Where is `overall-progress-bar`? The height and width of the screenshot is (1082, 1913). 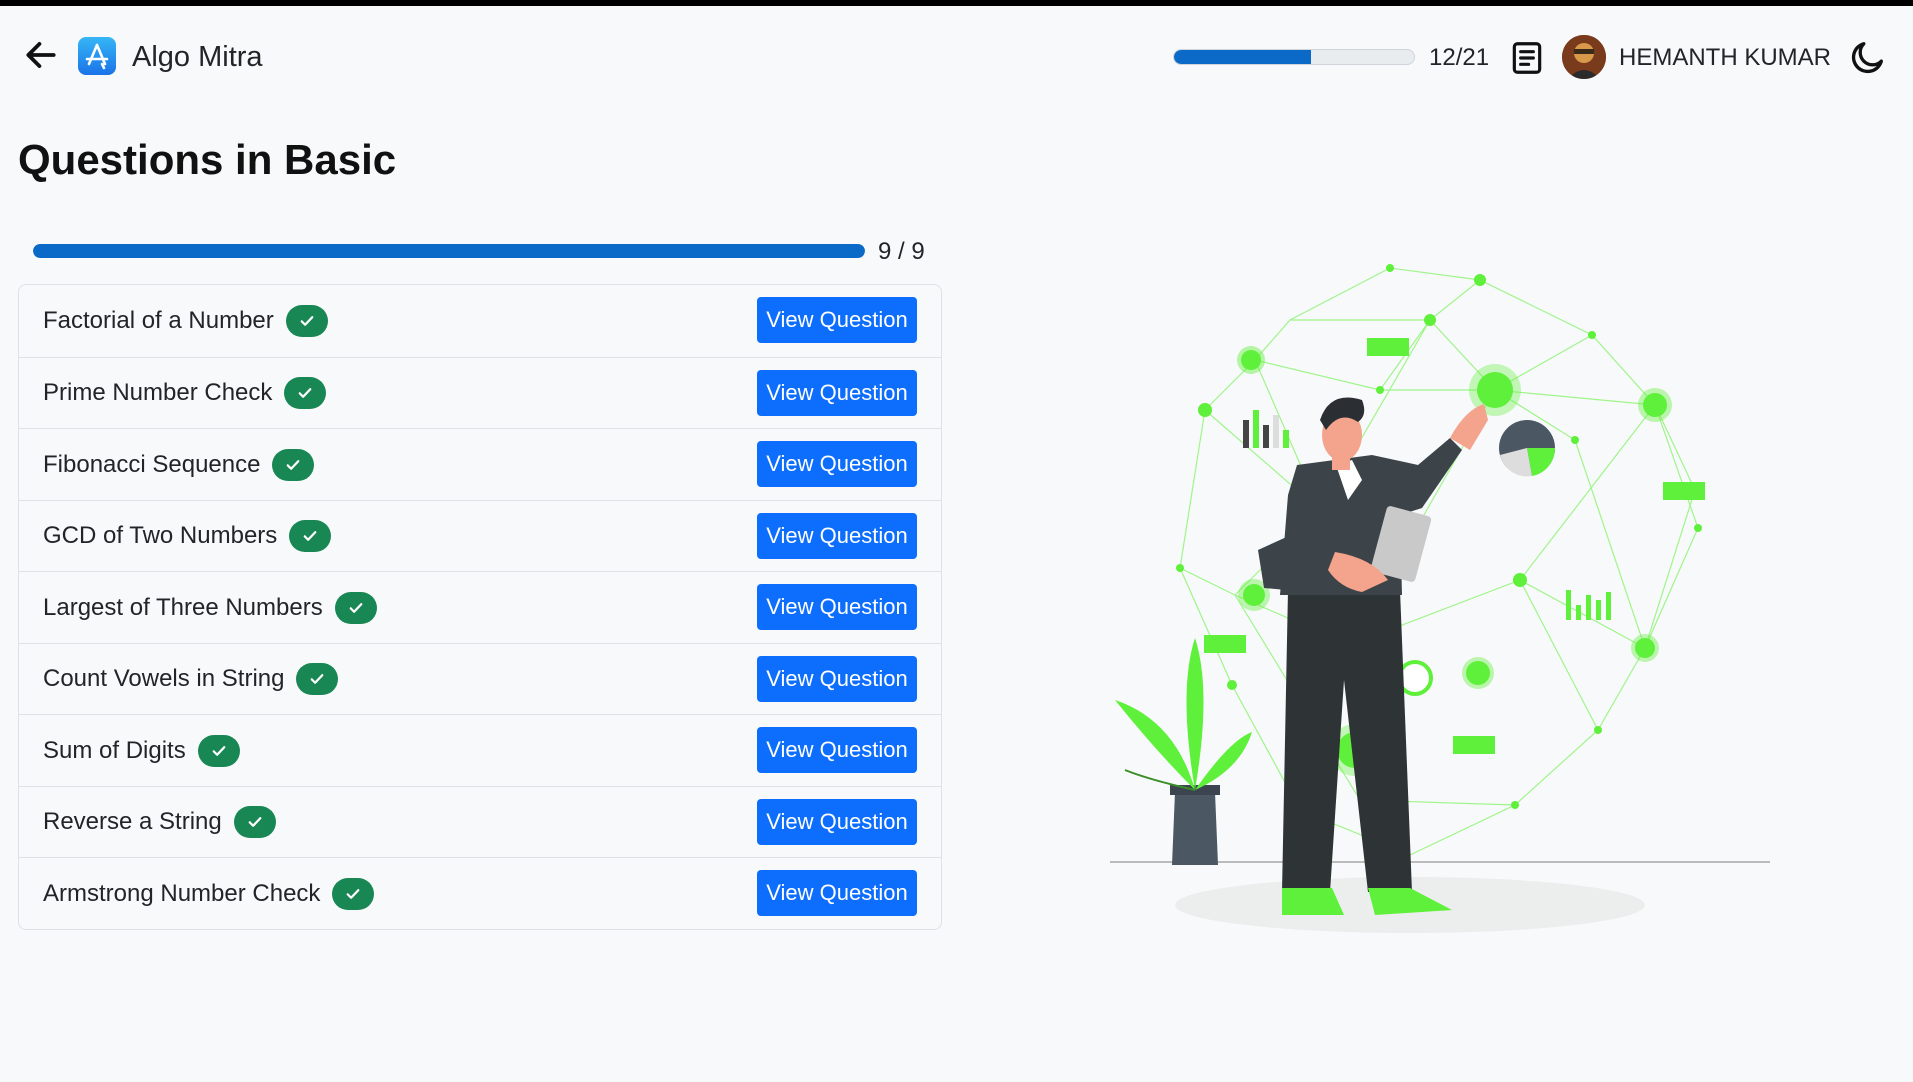 overall-progress-bar is located at coordinates (1294, 57).